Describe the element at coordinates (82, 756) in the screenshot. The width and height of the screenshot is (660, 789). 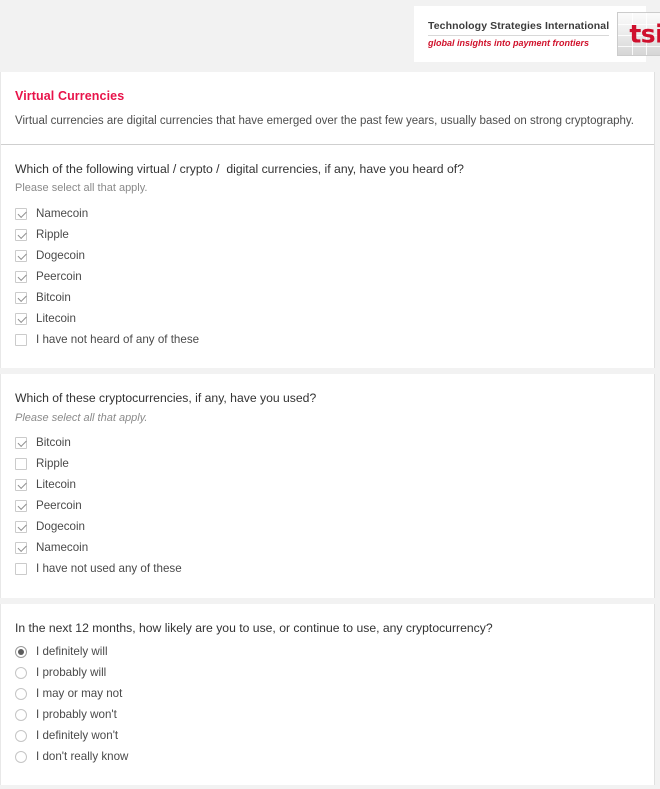
I see `option-label: I don't really know` at that location.